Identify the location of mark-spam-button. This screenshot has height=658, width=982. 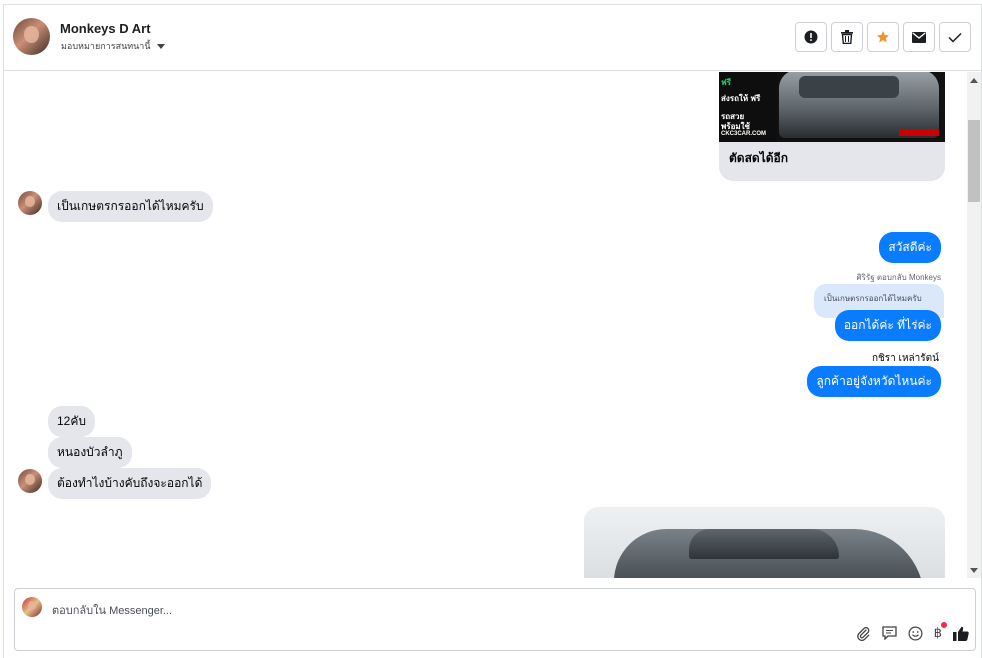
(811, 37).